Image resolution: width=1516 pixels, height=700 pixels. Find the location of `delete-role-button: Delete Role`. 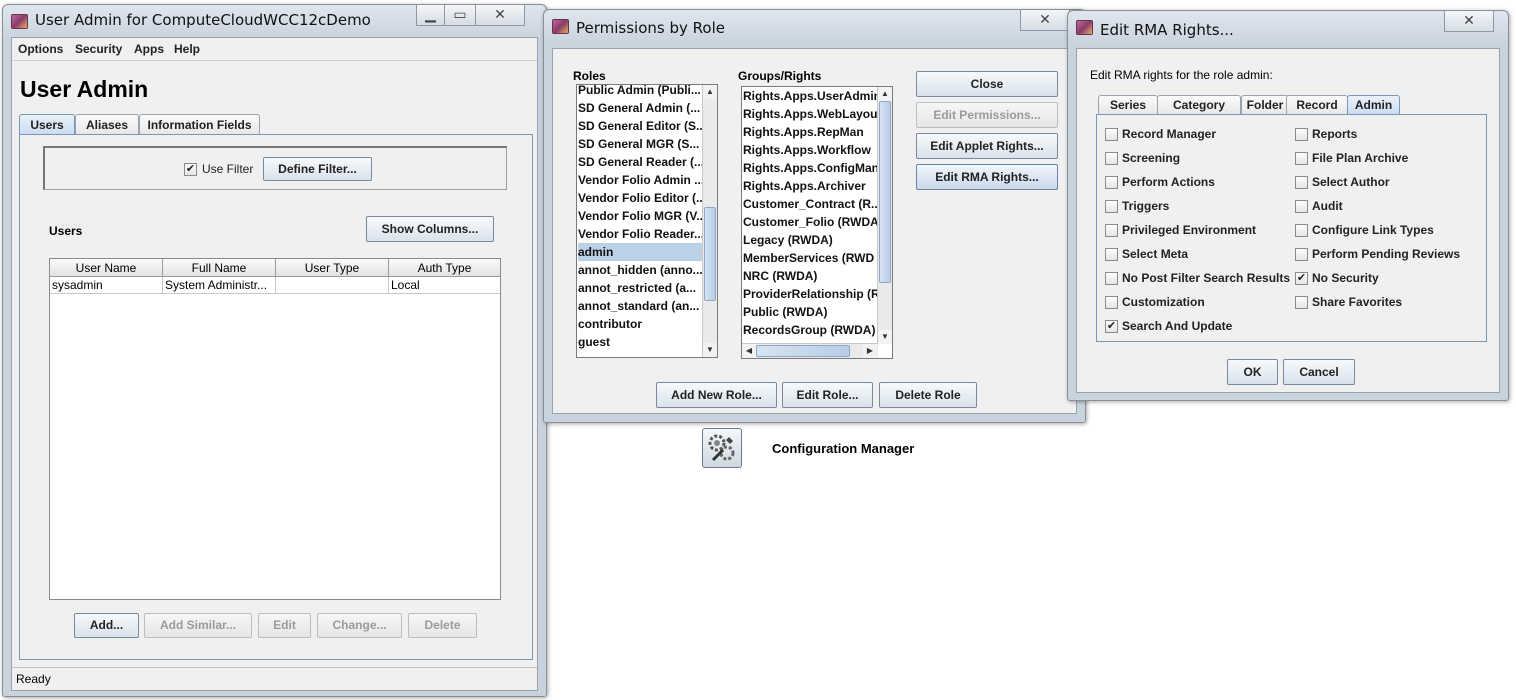

delete-role-button: Delete Role is located at coordinates (928, 395).